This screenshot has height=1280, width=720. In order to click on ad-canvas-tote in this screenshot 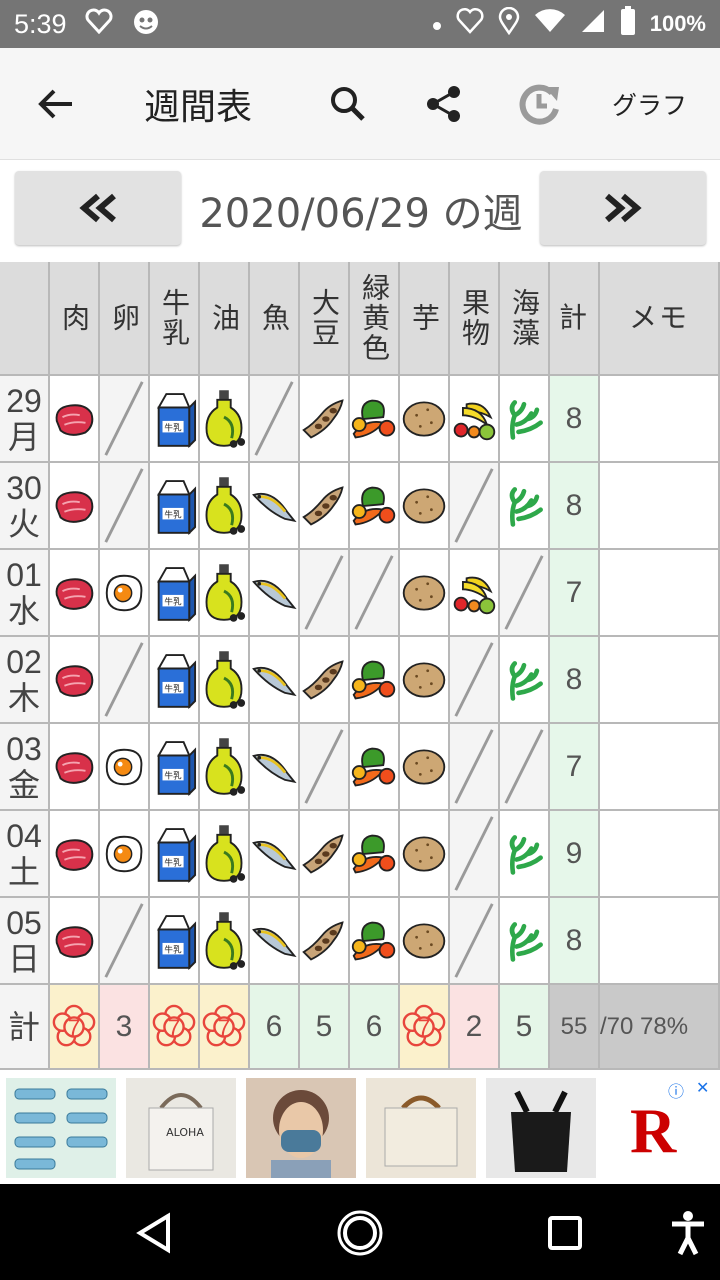, I will do `click(421, 1128)`.